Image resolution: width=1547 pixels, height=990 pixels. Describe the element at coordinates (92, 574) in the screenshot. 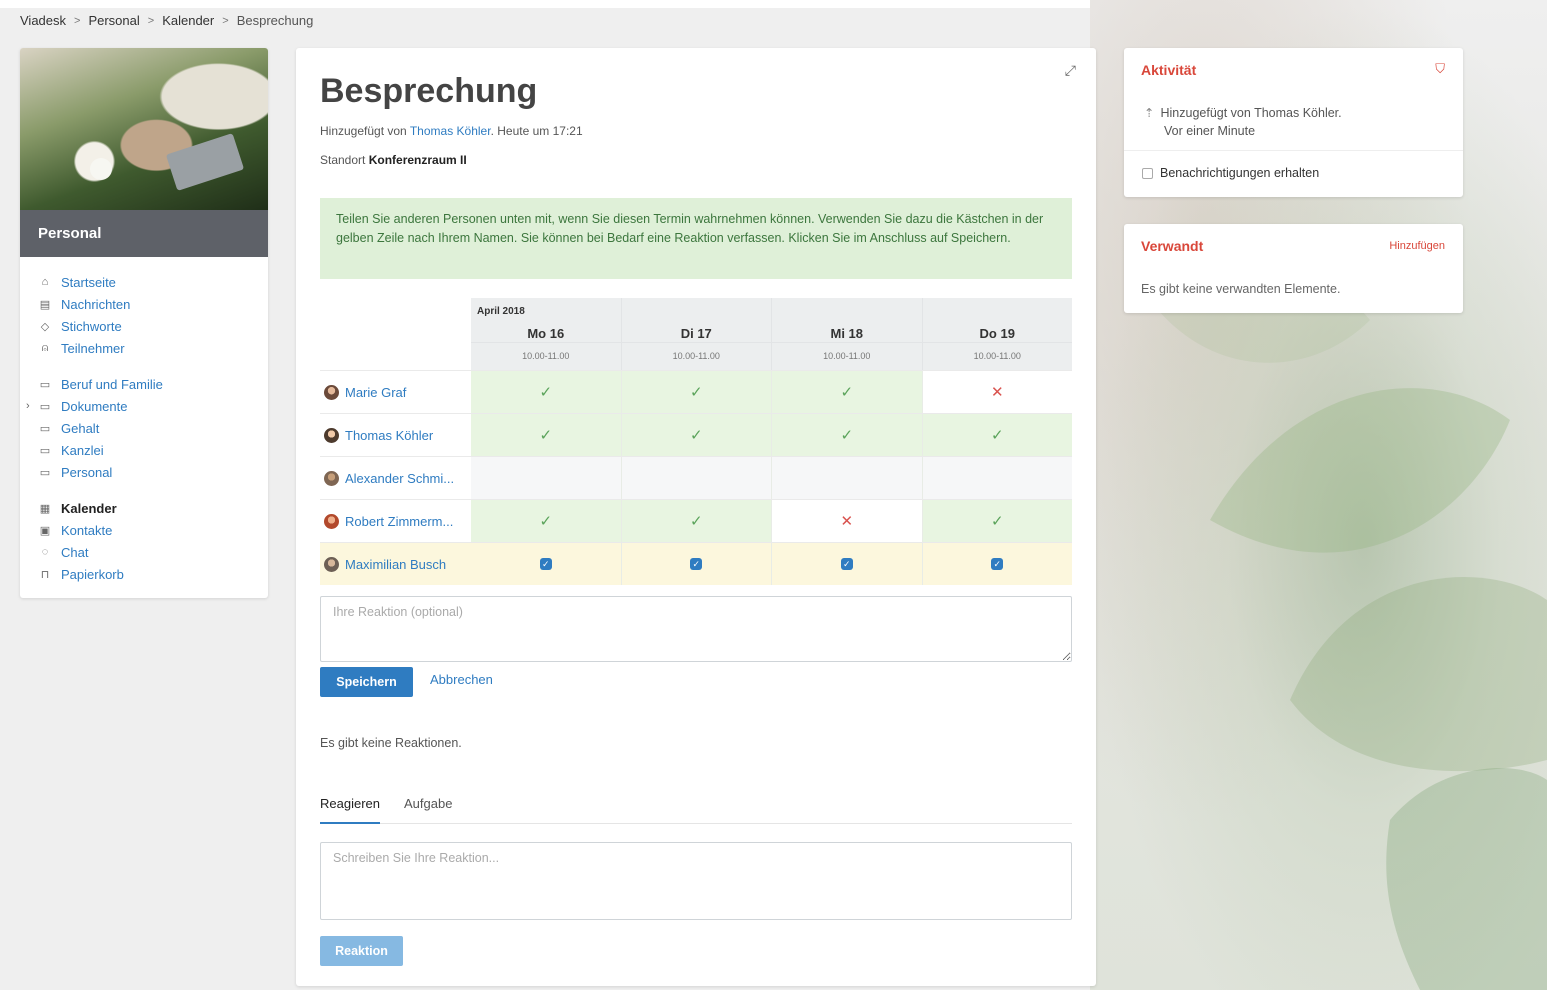

I see `sidebar-item-label: Papierkorb` at that location.